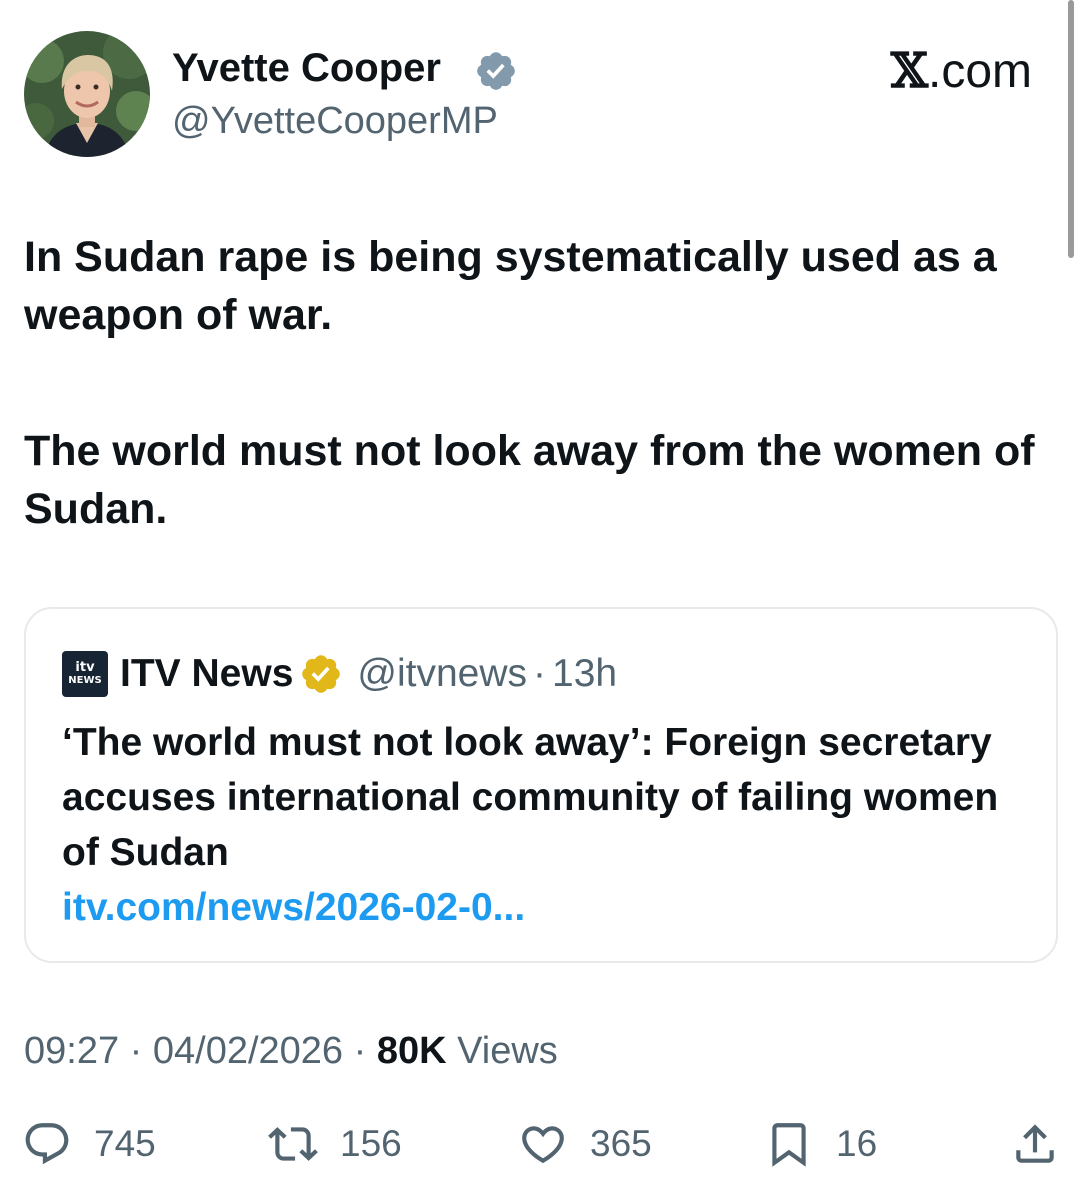 Image resolution: width=1082 pixels, height=1200 pixels. I want to click on tweet-meta: 09:27 · 04/02/2026 · 80K Views, so click(291, 1051).